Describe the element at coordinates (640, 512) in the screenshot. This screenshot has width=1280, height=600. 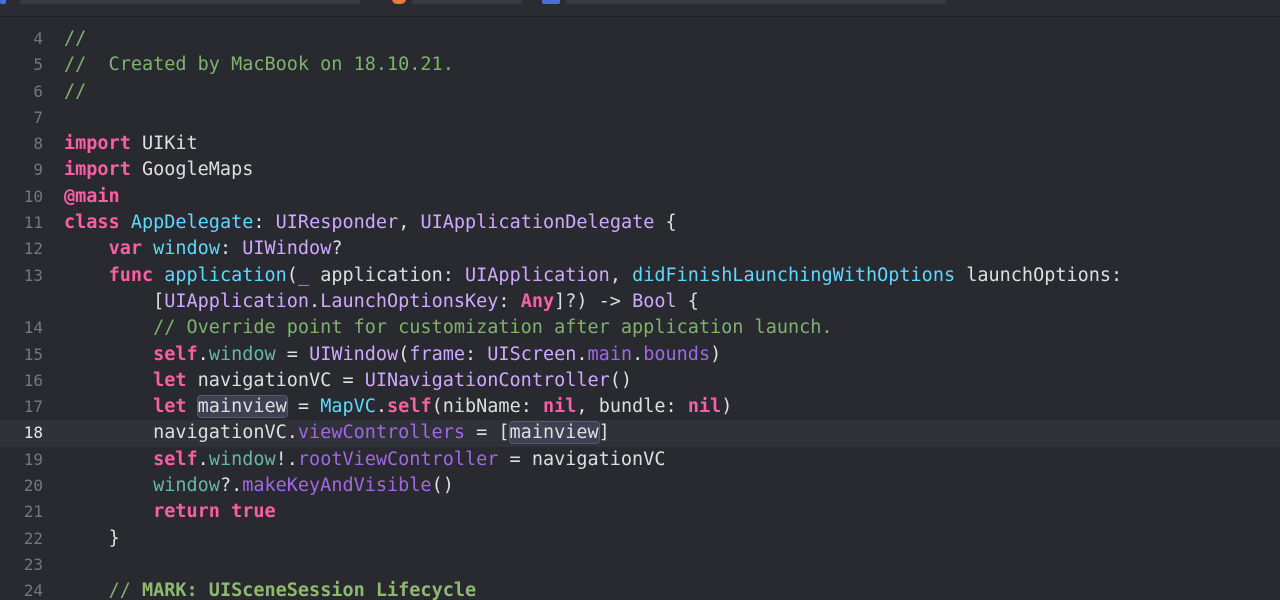
I see `code-line: 21 return true` at that location.